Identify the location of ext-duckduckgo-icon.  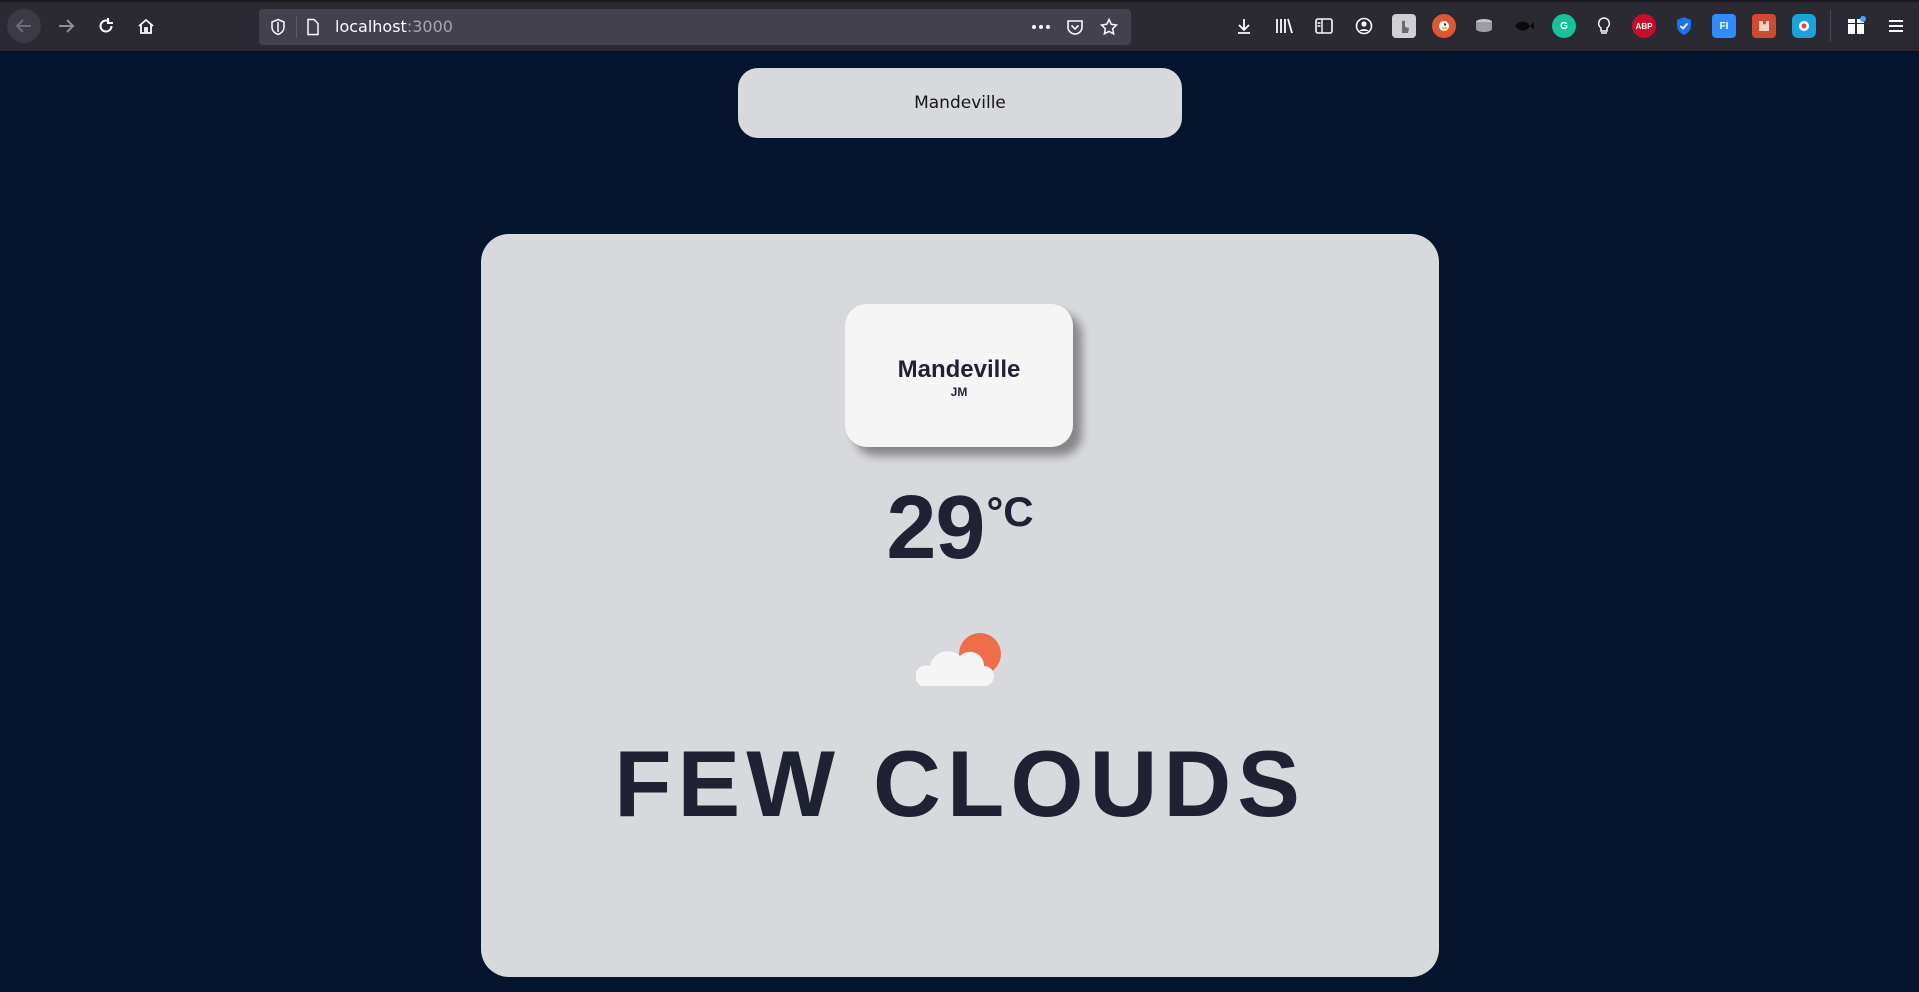
(1444, 26).